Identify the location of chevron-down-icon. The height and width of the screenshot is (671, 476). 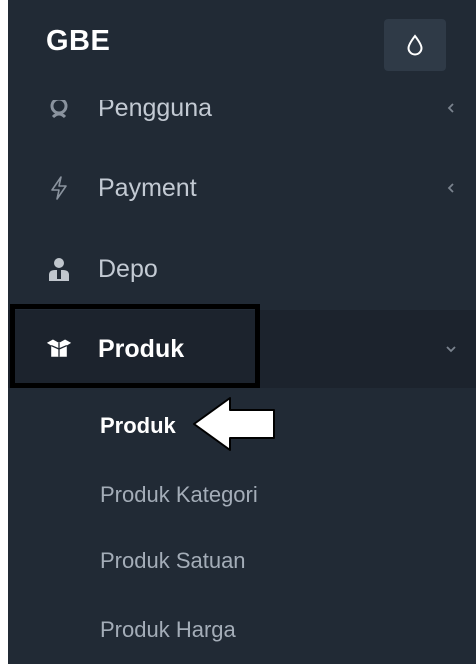
(451, 349).